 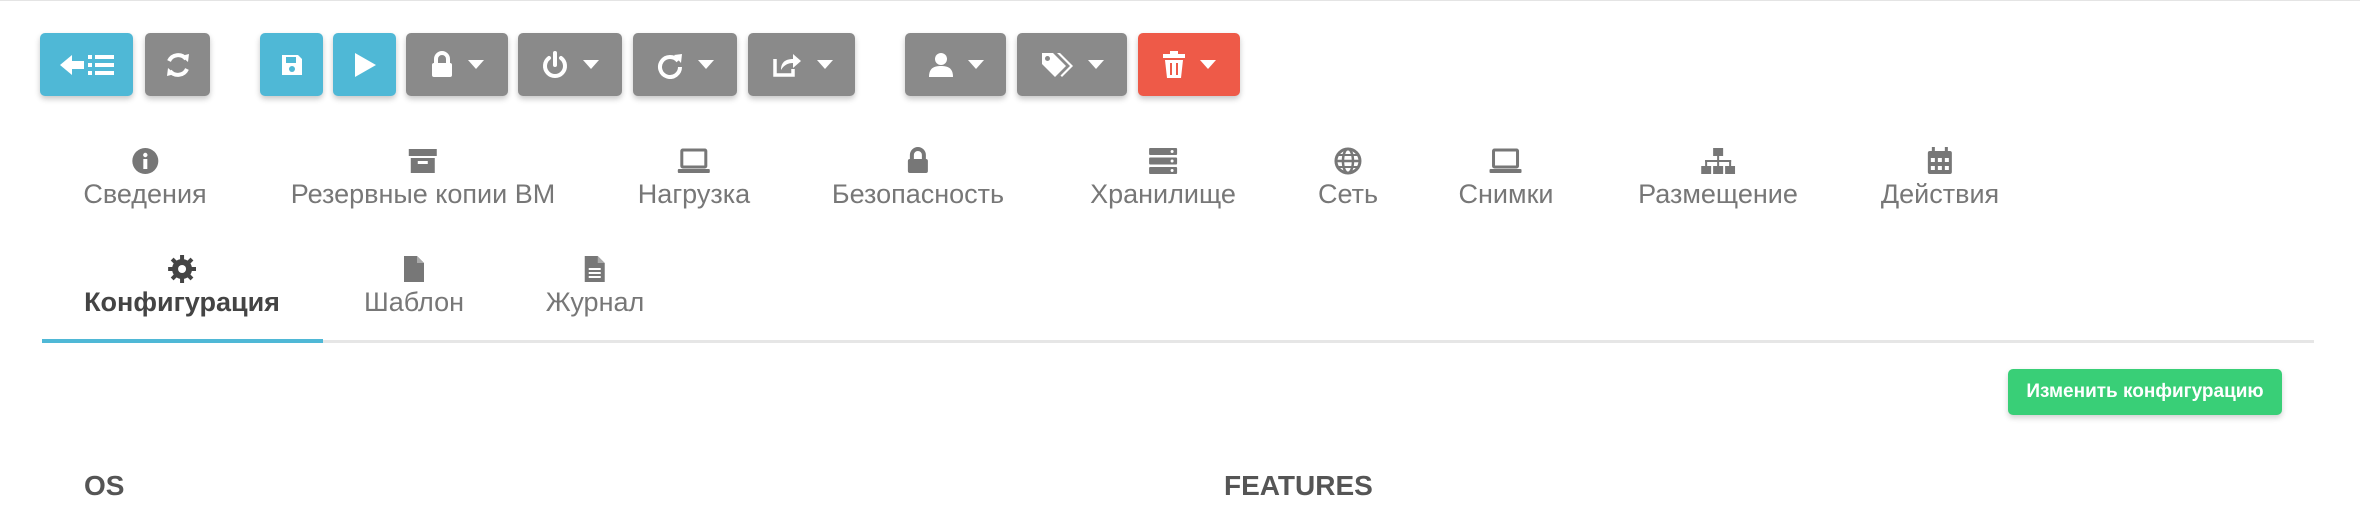 What do you see at coordinates (595, 286) in the screenshot?
I see `tab-log: Журнал` at bounding box center [595, 286].